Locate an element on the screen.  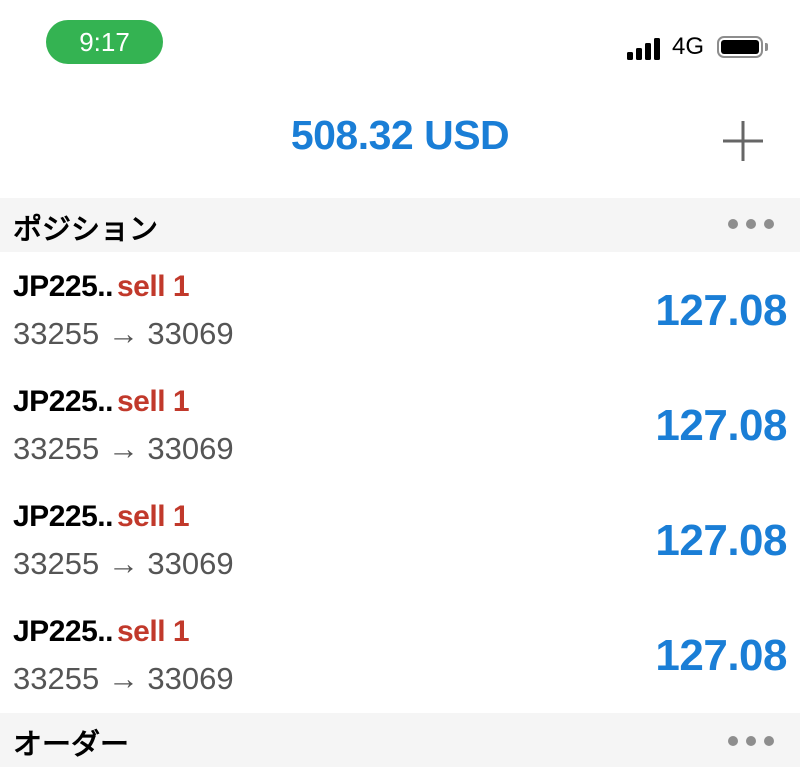
network-type-label: 4G is located at coordinates (688, 46).